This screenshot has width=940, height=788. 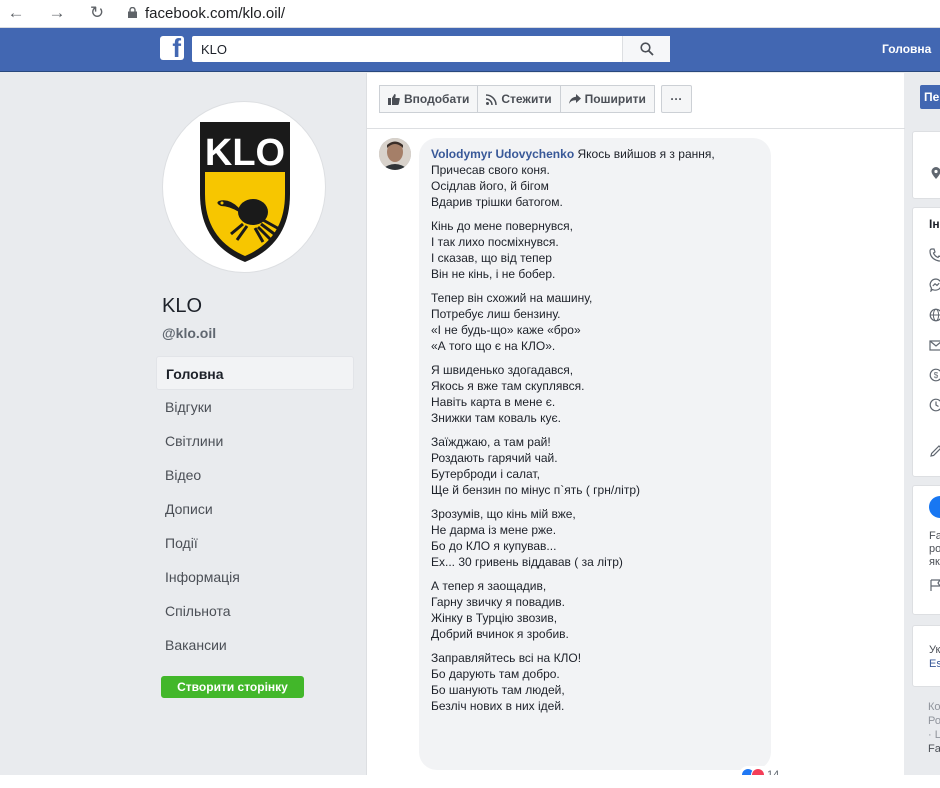 What do you see at coordinates (490, 186) in the screenshot?
I see `comment-line: Осідлав його, й бігом` at bounding box center [490, 186].